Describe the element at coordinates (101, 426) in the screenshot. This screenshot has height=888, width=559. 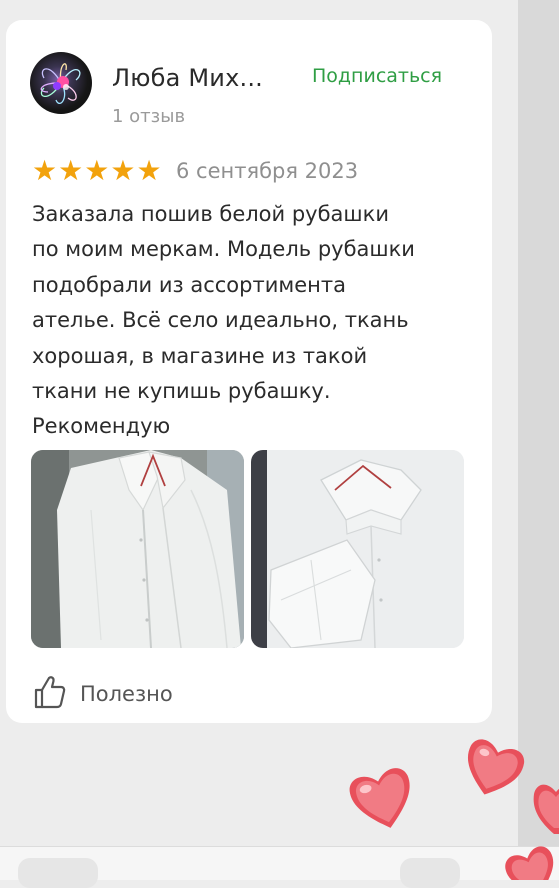
I see `review-text-line: Рекомендую` at that location.